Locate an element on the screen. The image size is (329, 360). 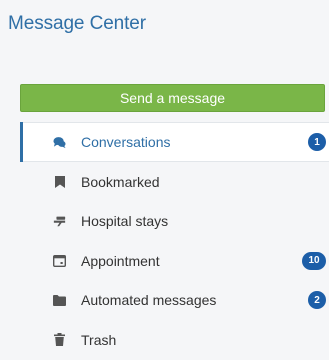
nav-item-label: Automated messages is located at coordinates (149, 300).